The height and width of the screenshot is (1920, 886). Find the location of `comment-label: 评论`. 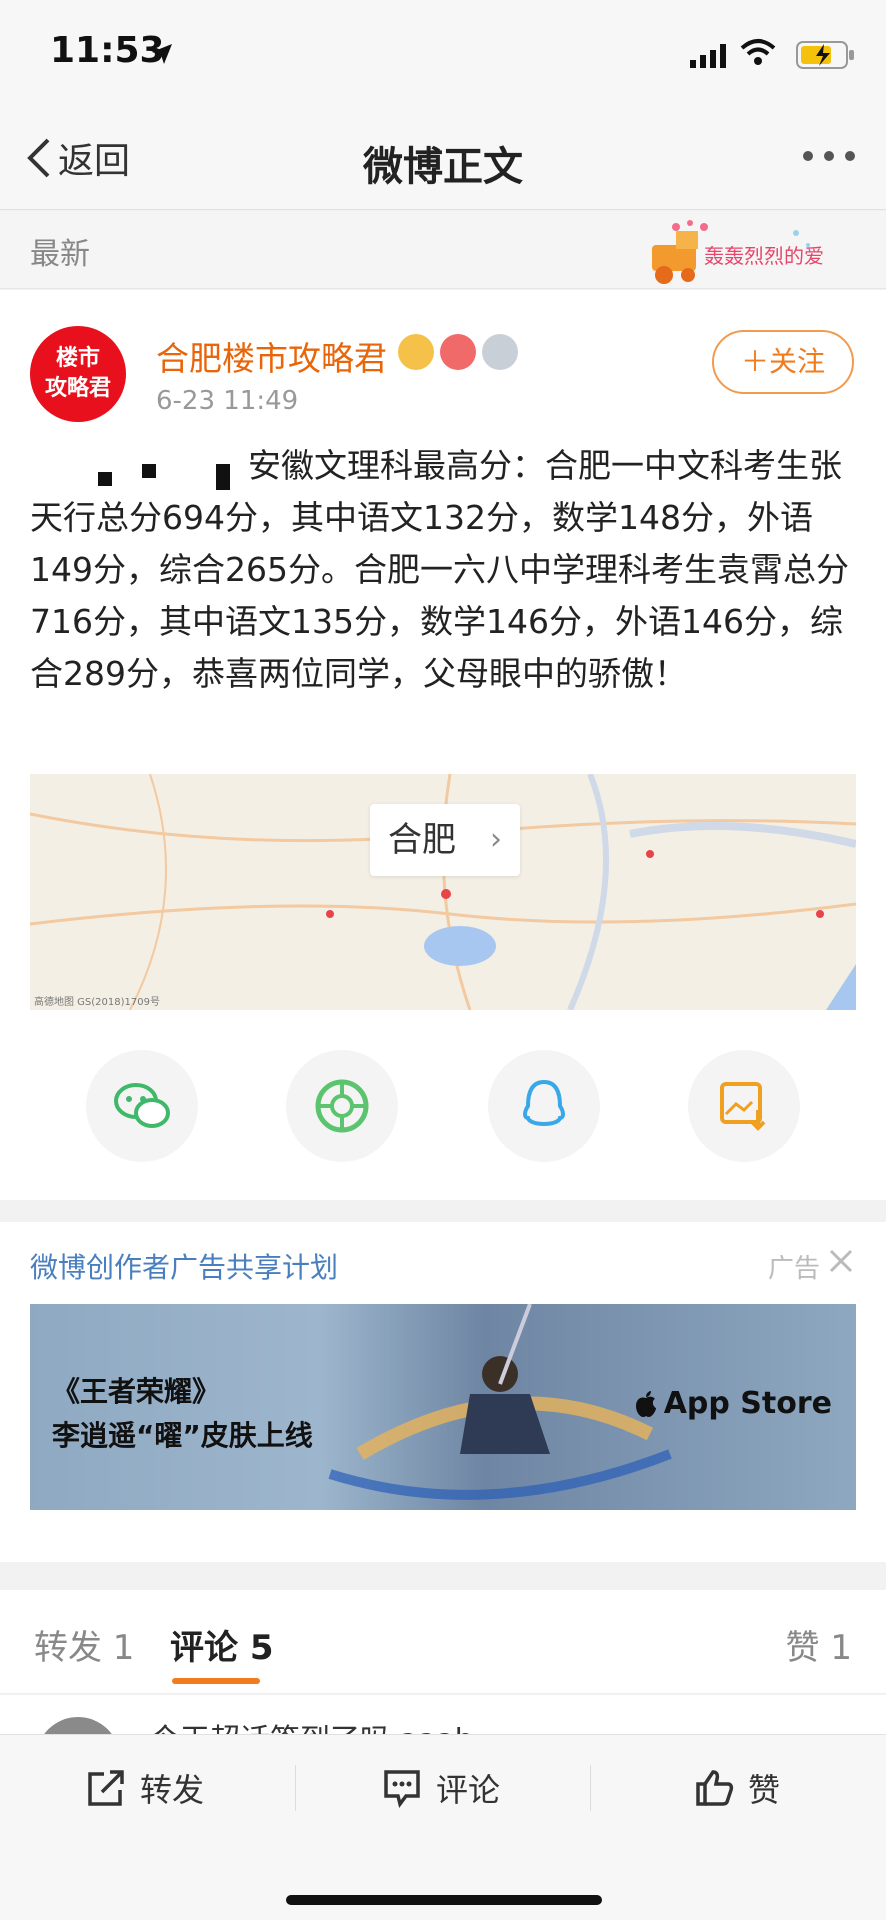

comment-label: 评论 is located at coordinates (468, 1790).